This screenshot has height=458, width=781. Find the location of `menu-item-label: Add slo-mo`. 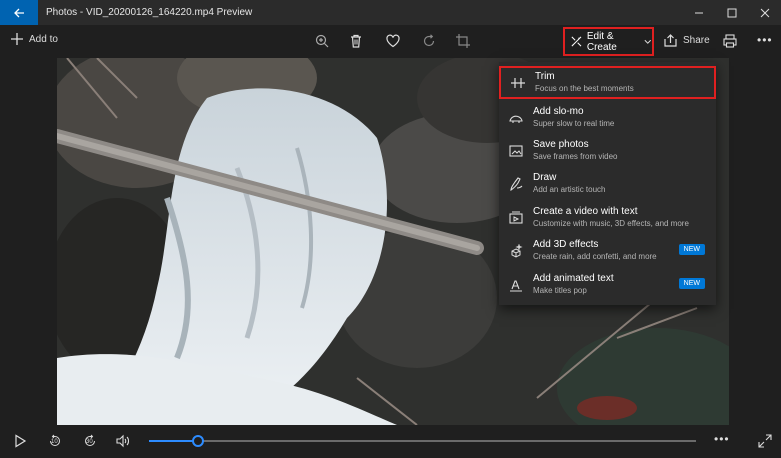

menu-item-label: Add slo-mo is located at coordinates (558, 111).